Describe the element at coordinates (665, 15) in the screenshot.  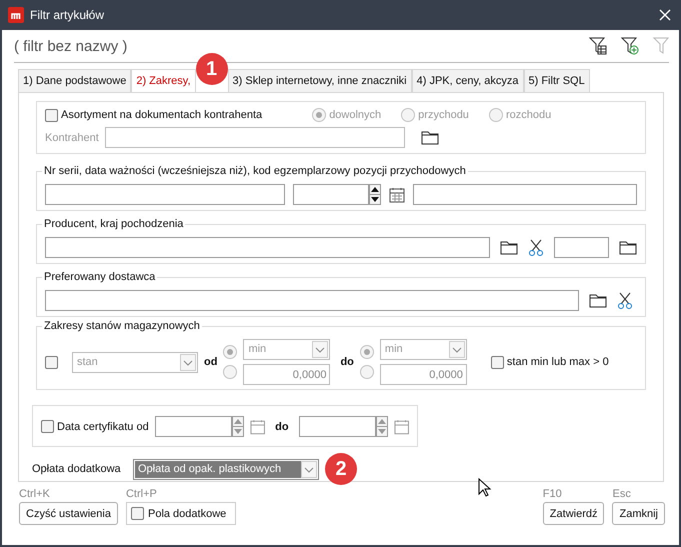
I see `close-icon` at that location.